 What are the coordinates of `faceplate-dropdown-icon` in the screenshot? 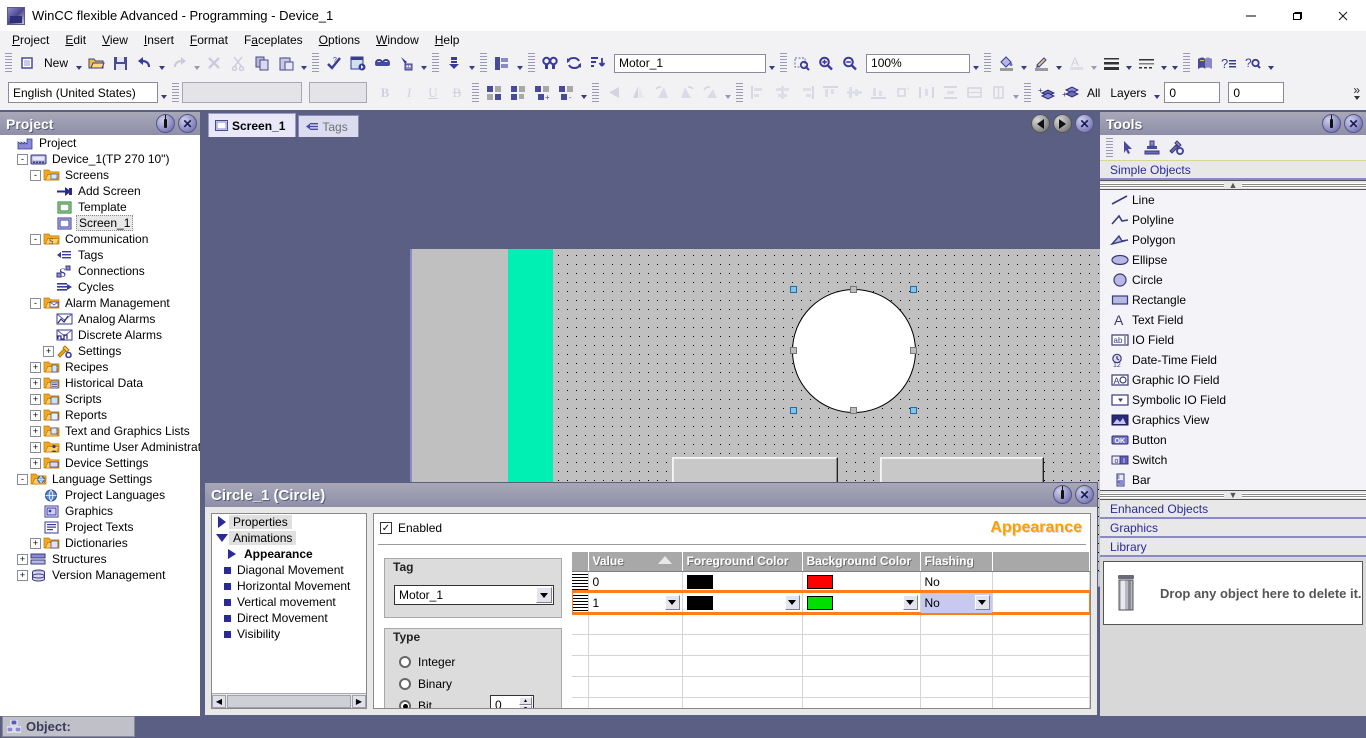 It's located at (519, 63).